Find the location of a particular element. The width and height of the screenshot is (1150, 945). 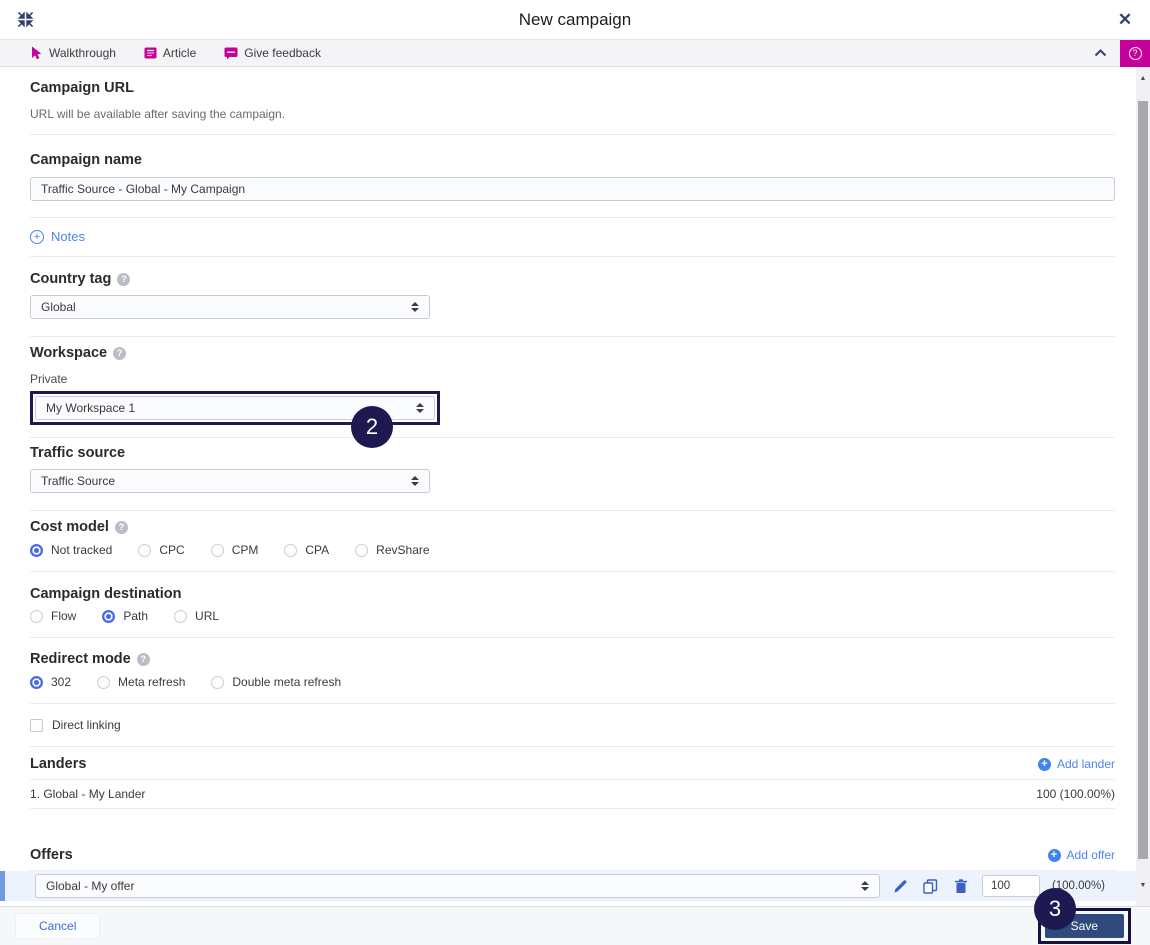

radio-label: CPA is located at coordinates (317, 550).